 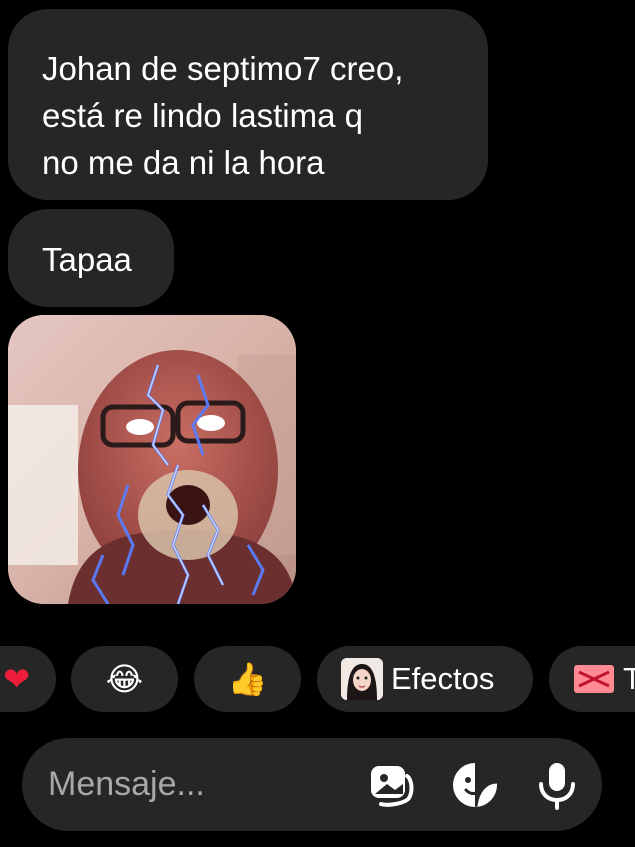 I want to click on sticker-icon, so click(x=475, y=785).